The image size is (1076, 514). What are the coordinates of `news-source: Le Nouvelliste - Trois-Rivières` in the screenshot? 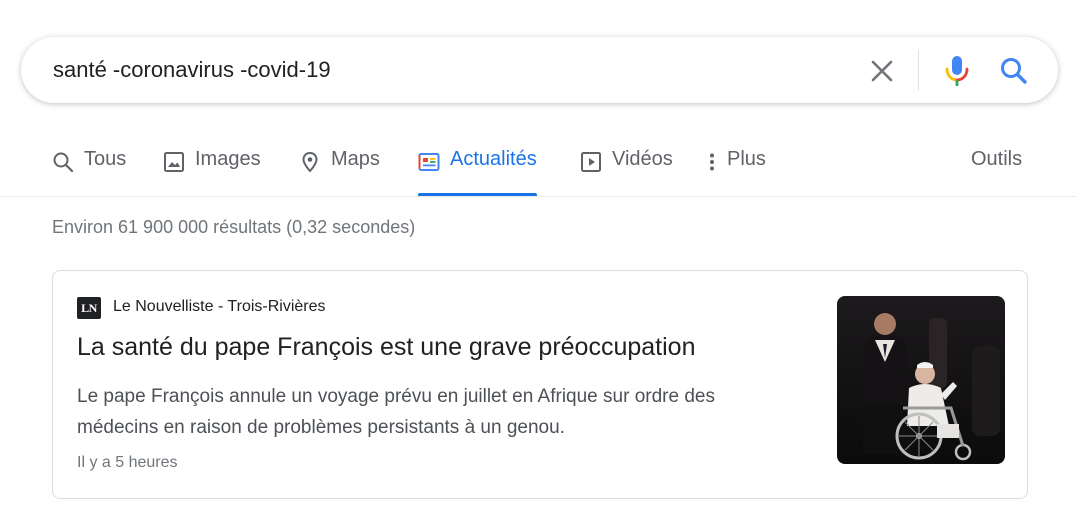 It's located at (219, 306).